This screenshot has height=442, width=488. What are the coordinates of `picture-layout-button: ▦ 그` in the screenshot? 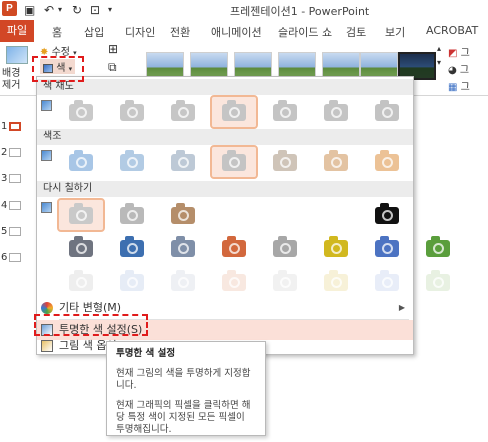 It's located at (459, 85).